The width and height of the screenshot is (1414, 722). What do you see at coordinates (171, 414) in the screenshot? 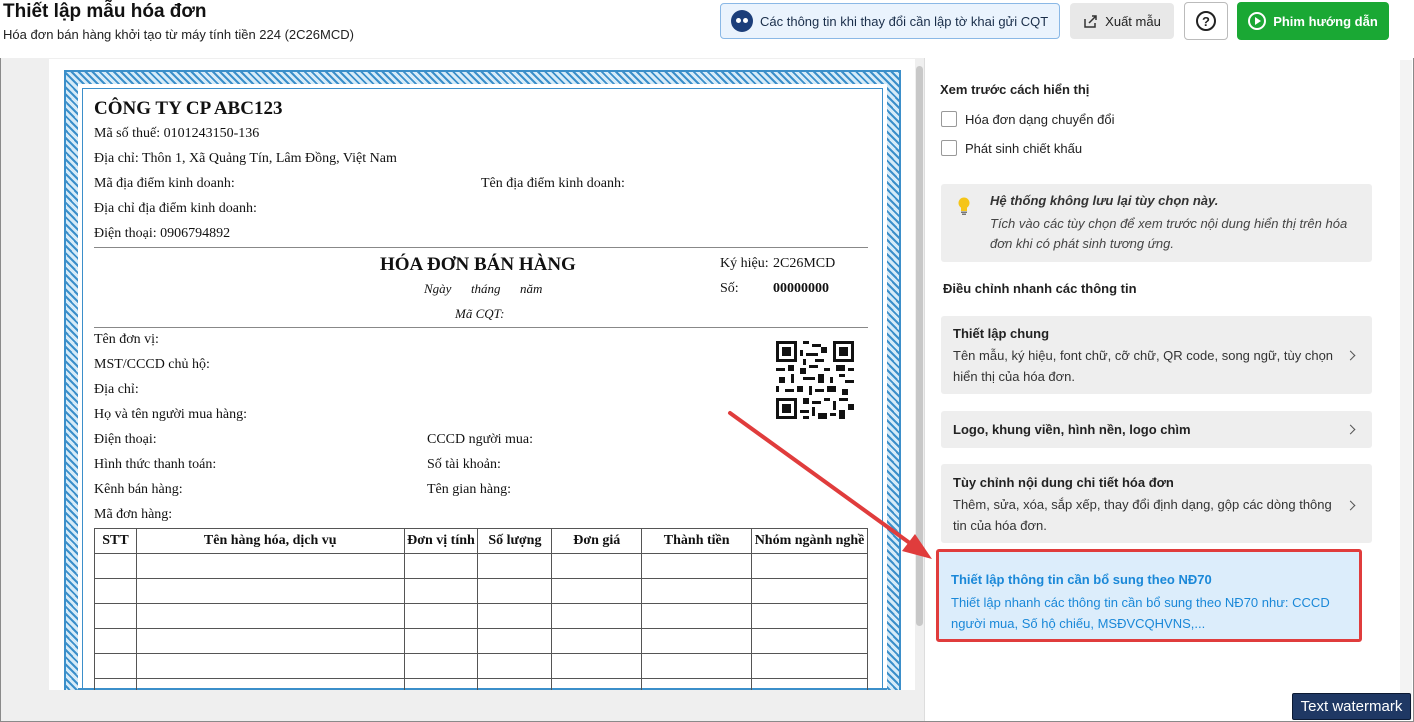
I see `buyer-name: Họ và tên người mua hàng:` at bounding box center [171, 414].